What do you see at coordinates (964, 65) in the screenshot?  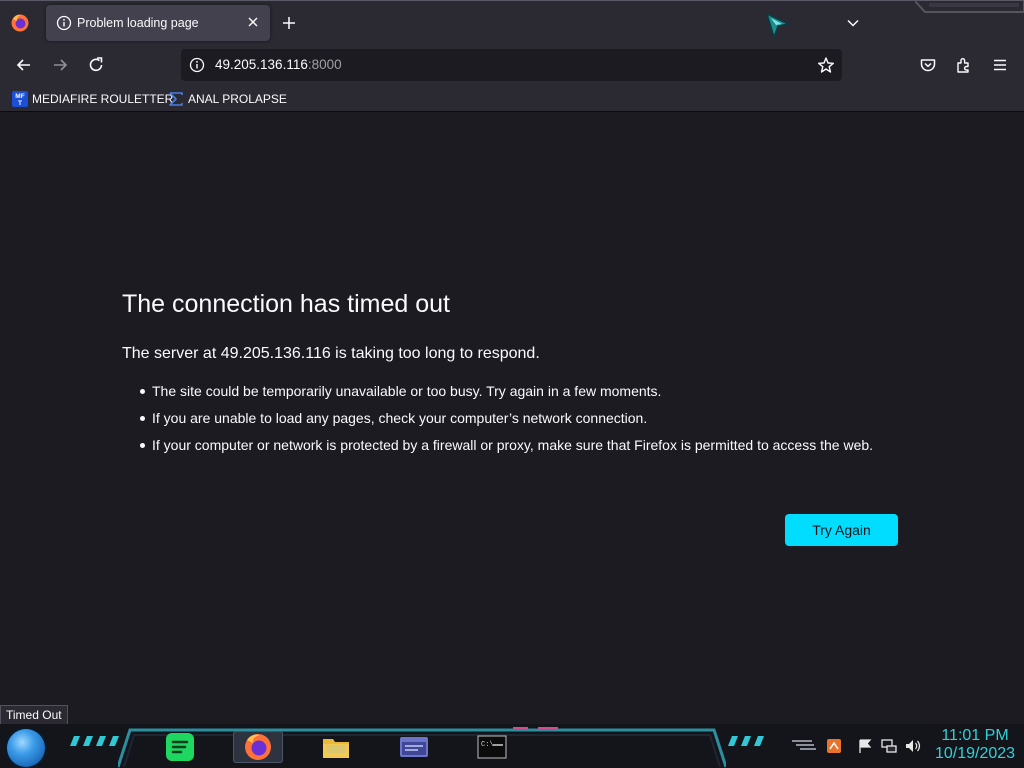 I see `extensions-icon` at bounding box center [964, 65].